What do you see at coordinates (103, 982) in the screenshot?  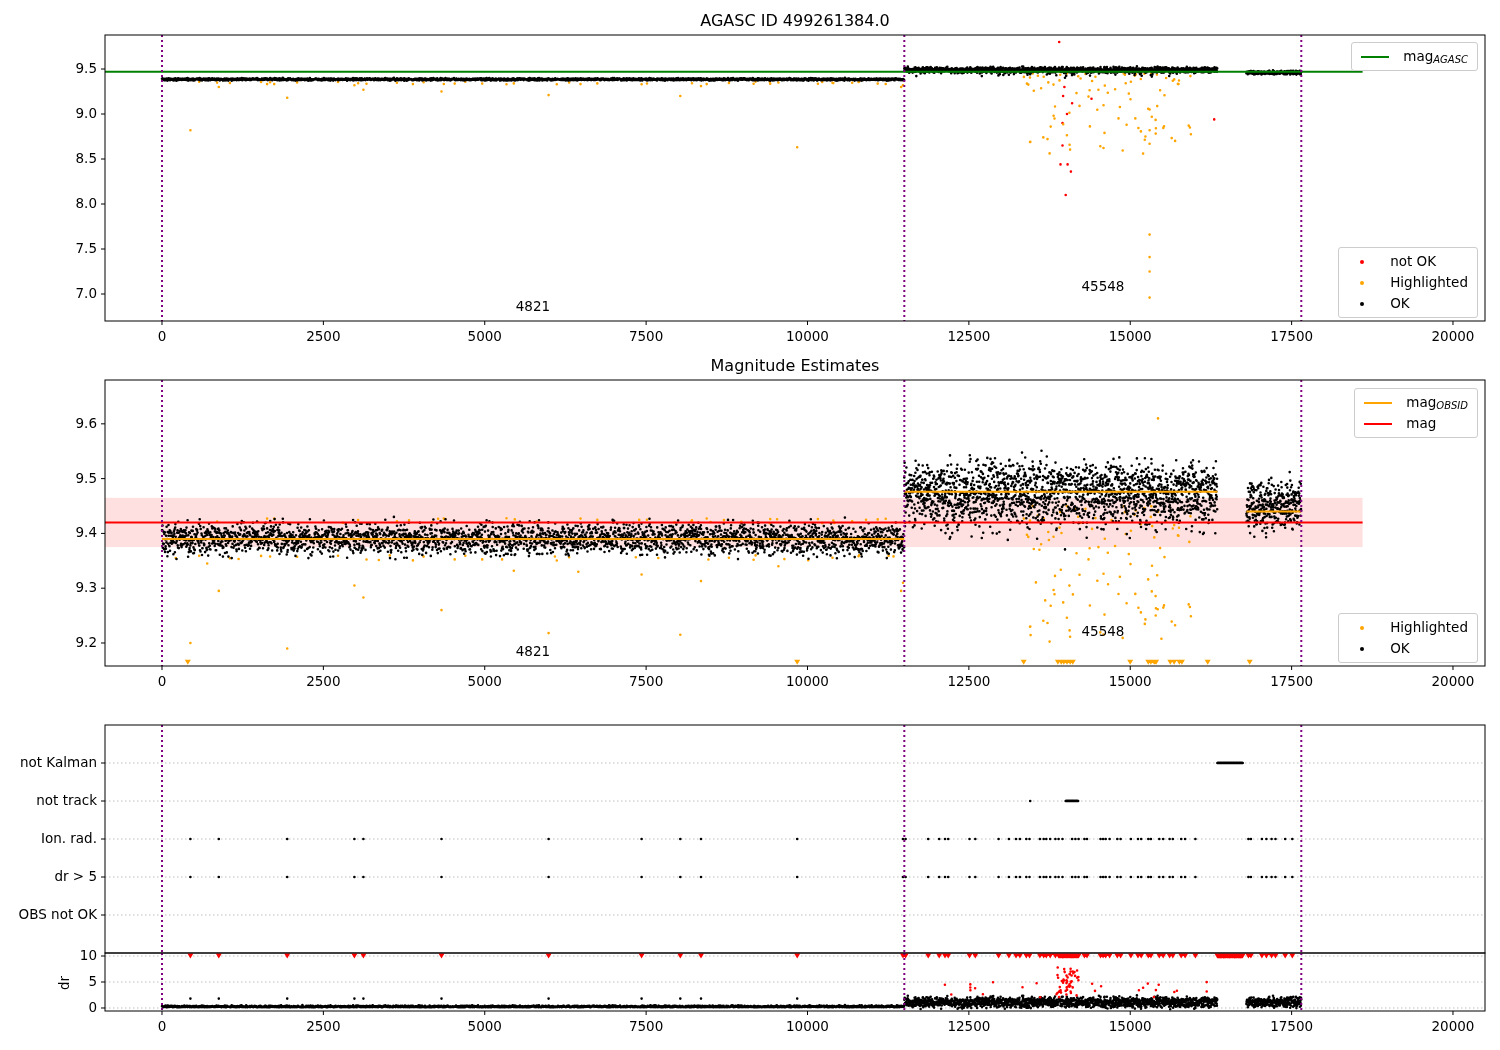 I see `y-axis-ticks` at bounding box center [103, 982].